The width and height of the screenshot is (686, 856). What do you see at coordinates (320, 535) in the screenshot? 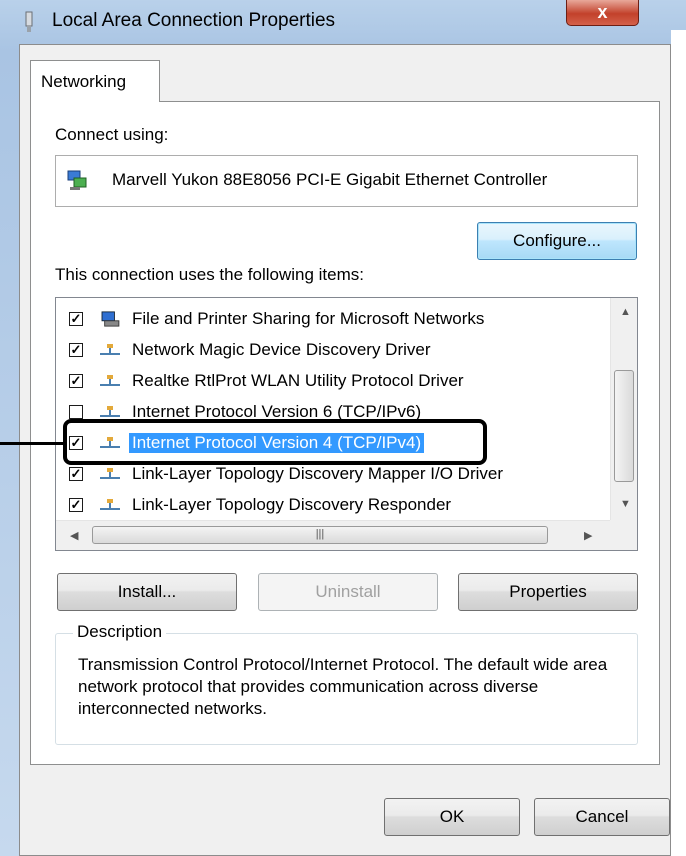
I see `horizontal-scroll-thumb: |||` at bounding box center [320, 535].